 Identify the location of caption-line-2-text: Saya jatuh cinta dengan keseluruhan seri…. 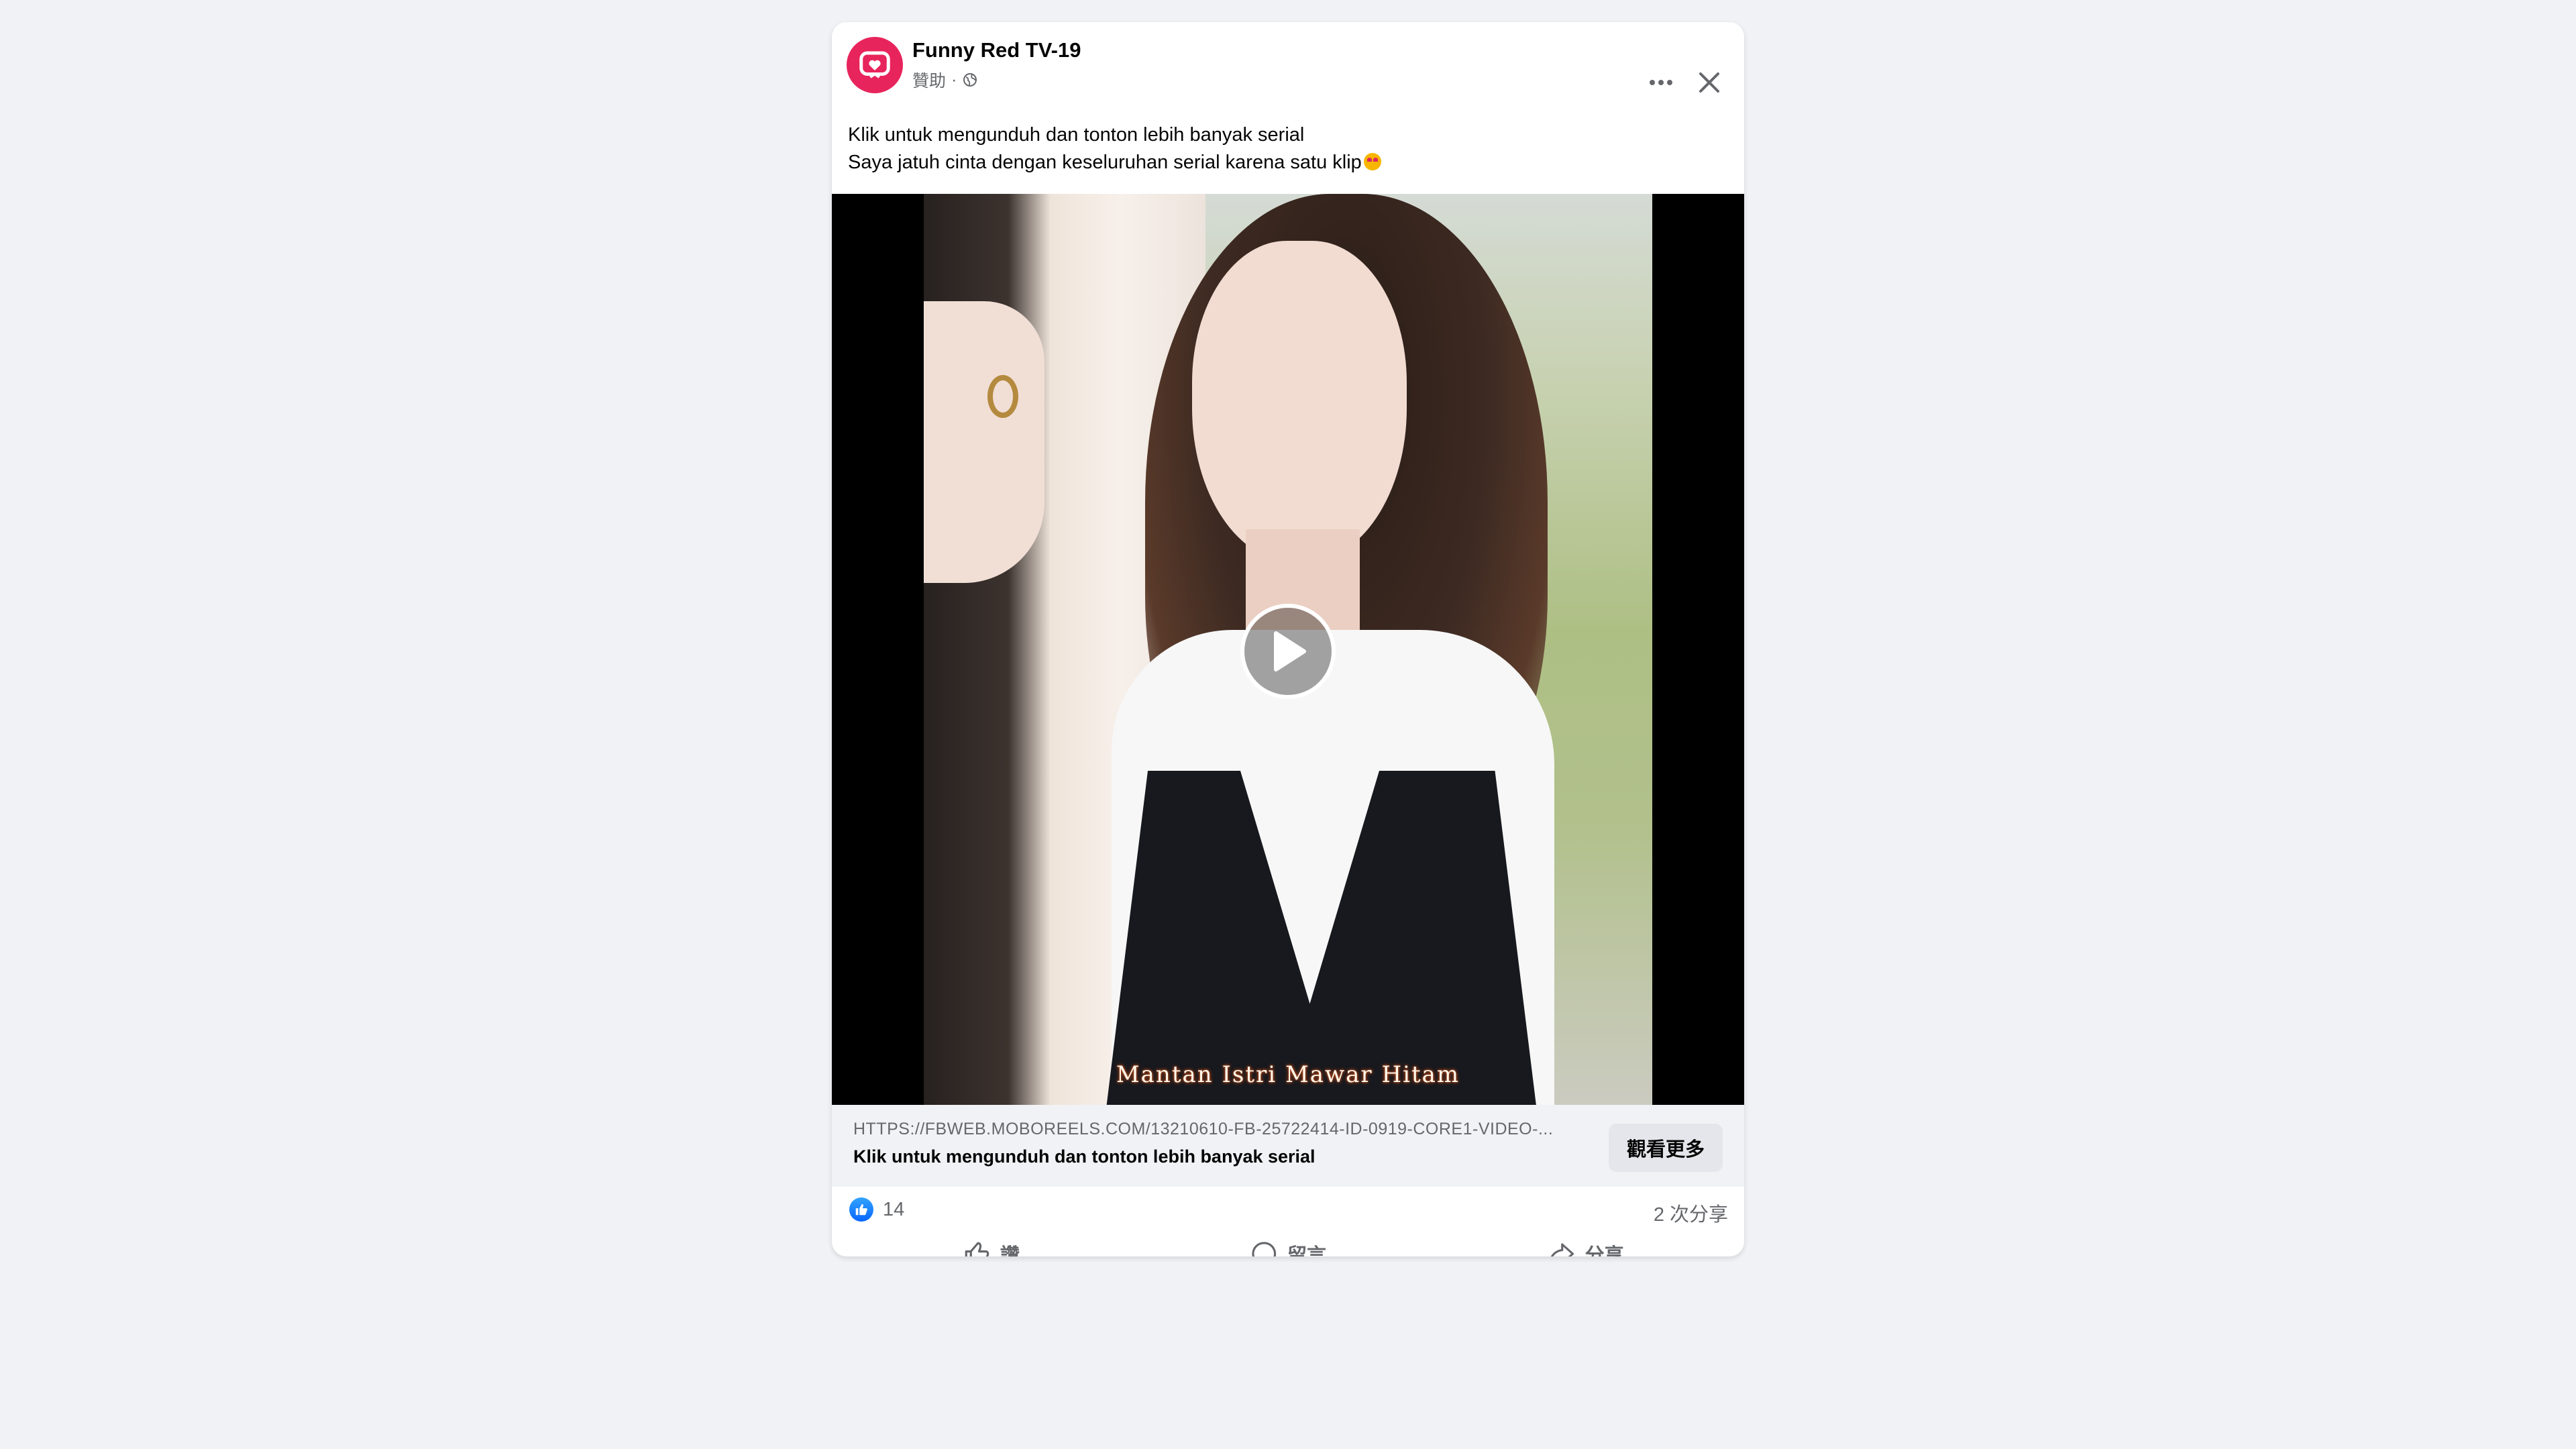
(1105, 162).